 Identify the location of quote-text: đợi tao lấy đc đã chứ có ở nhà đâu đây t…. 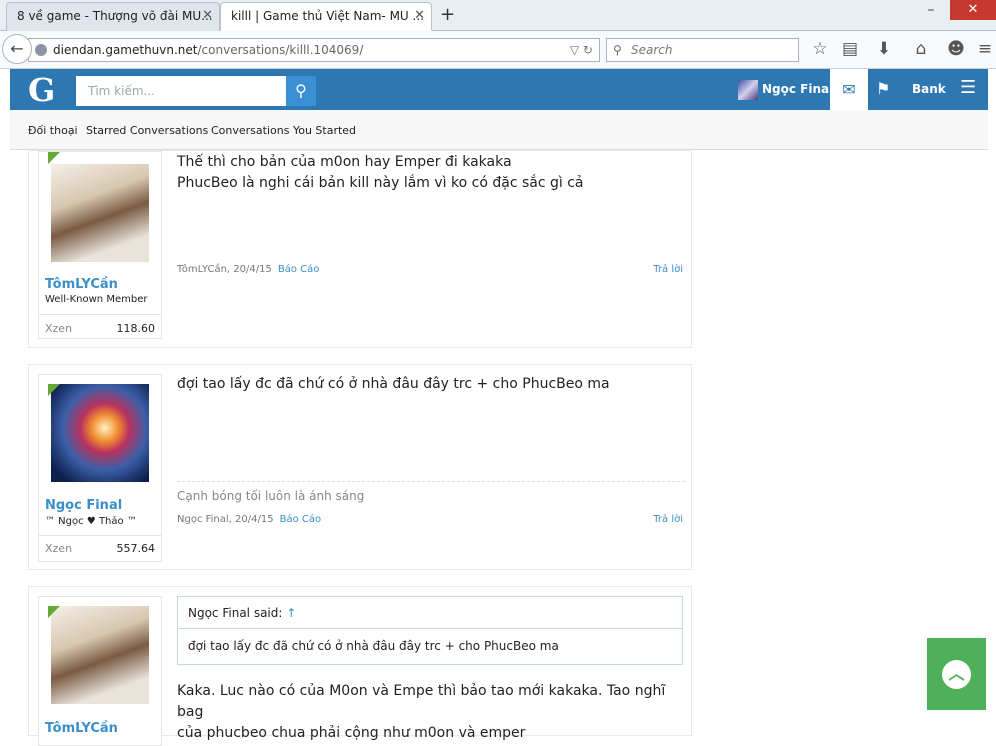
(373, 646).